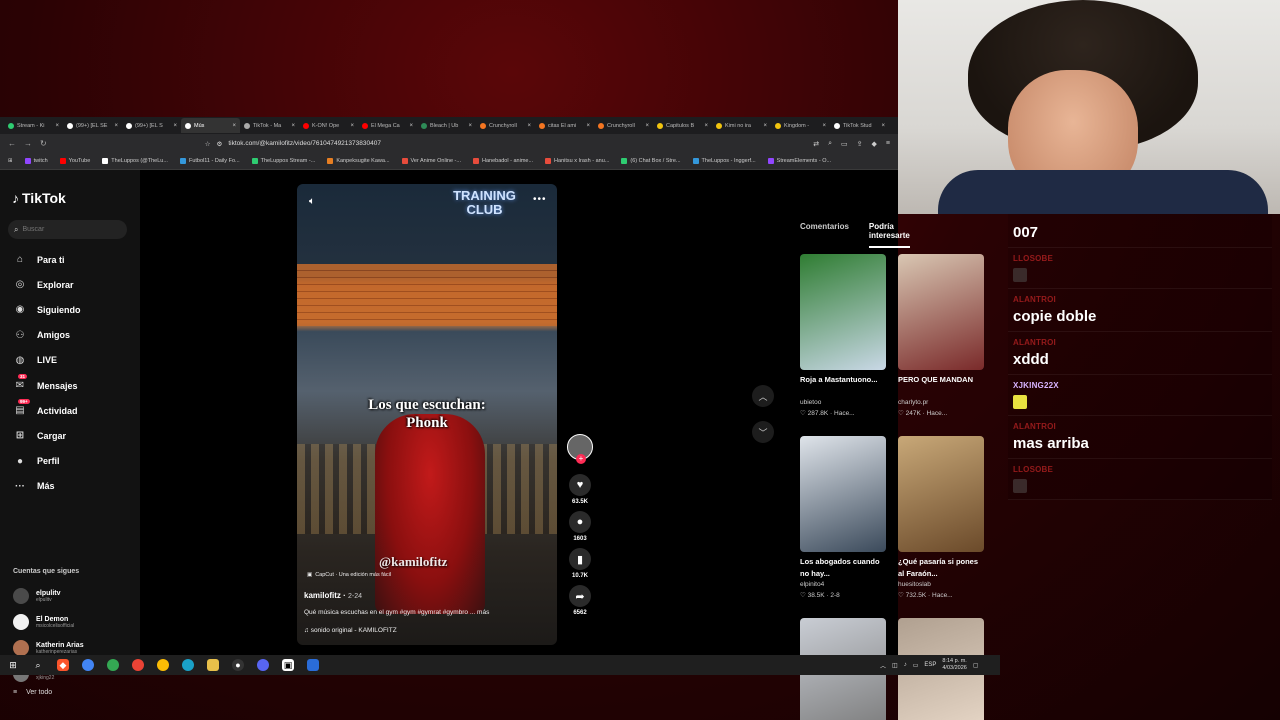 The height and width of the screenshot is (720, 1280). What do you see at coordinates (895, 665) in the screenshot?
I see `network-icon: ◫` at bounding box center [895, 665].